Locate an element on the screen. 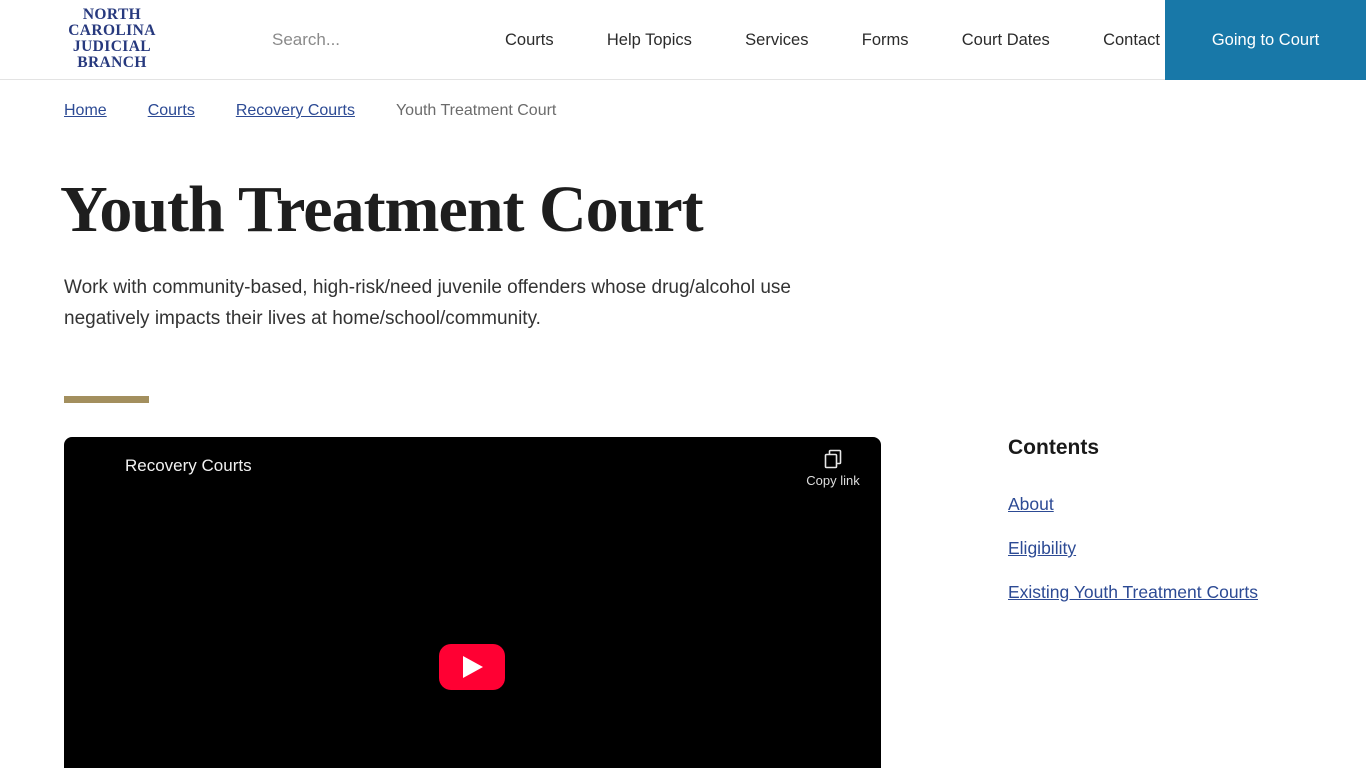 This screenshot has width=1366, height=768. contents-link-about: About is located at coordinates (1158, 504).